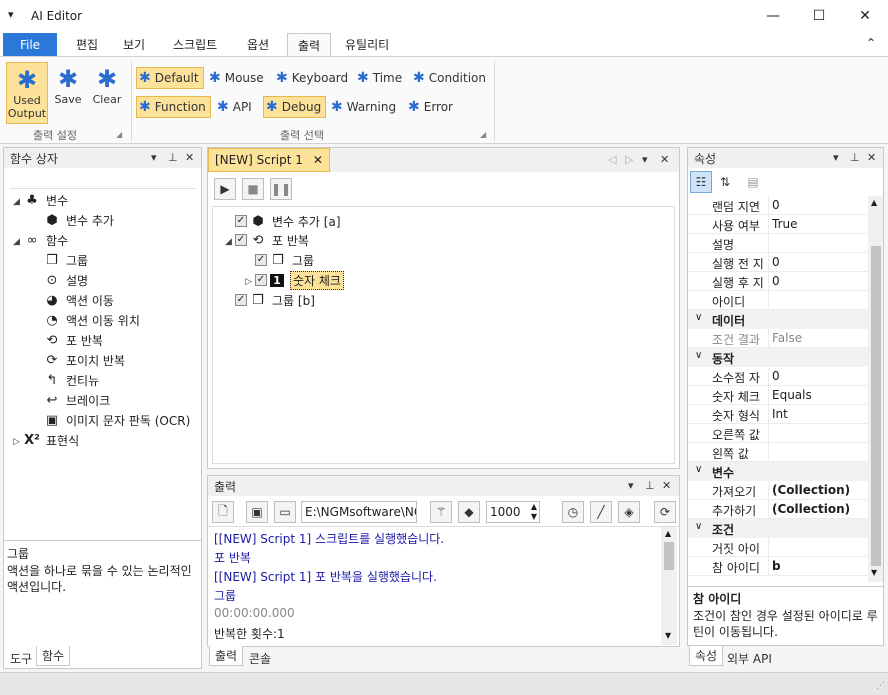 This screenshot has width=888, height=695. What do you see at coordinates (223, 512) in the screenshot?
I see `new-log-button: 🗋` at bounding box center [223, 512].